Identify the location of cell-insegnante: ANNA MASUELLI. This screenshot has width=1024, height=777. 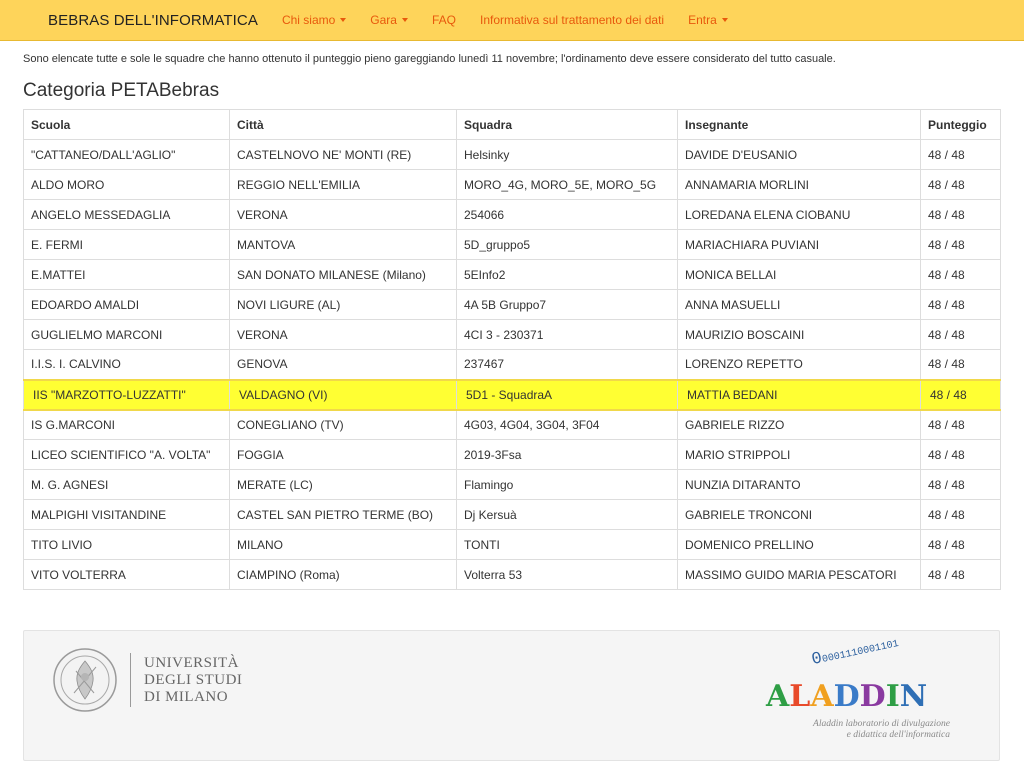
(799, 304).